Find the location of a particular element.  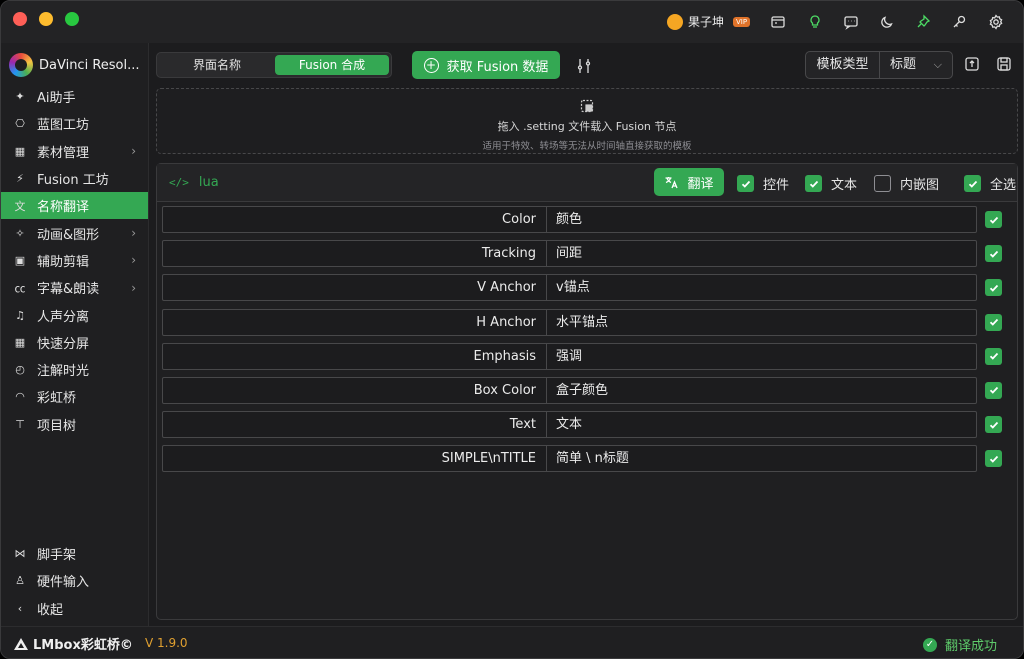

source-name-field: Emphasis is located at coordinates (354, 356).